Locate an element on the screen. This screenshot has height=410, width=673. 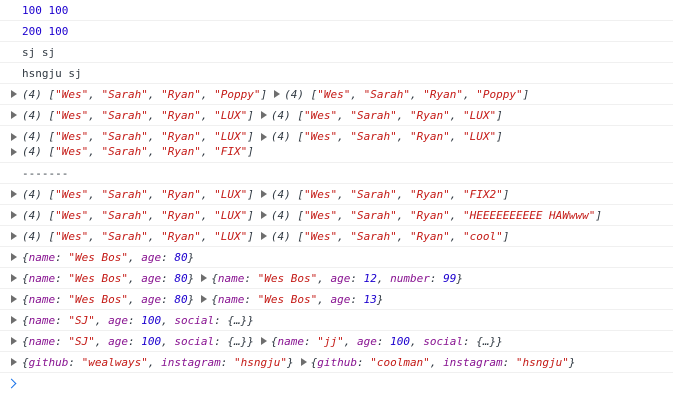
log-text: hsngju sj is located at coordinates (52, 73).